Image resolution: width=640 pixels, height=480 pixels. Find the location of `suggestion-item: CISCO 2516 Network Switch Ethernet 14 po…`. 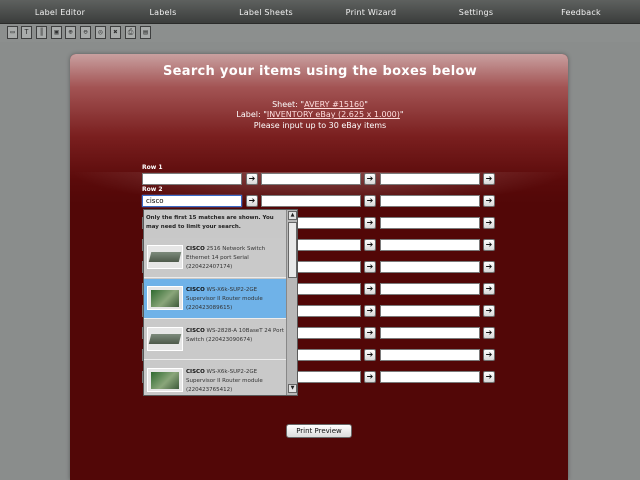

suggestion-item: CISCO 2516 Network Switch Ethernet 14 po… is located at coordinates (215, 258).